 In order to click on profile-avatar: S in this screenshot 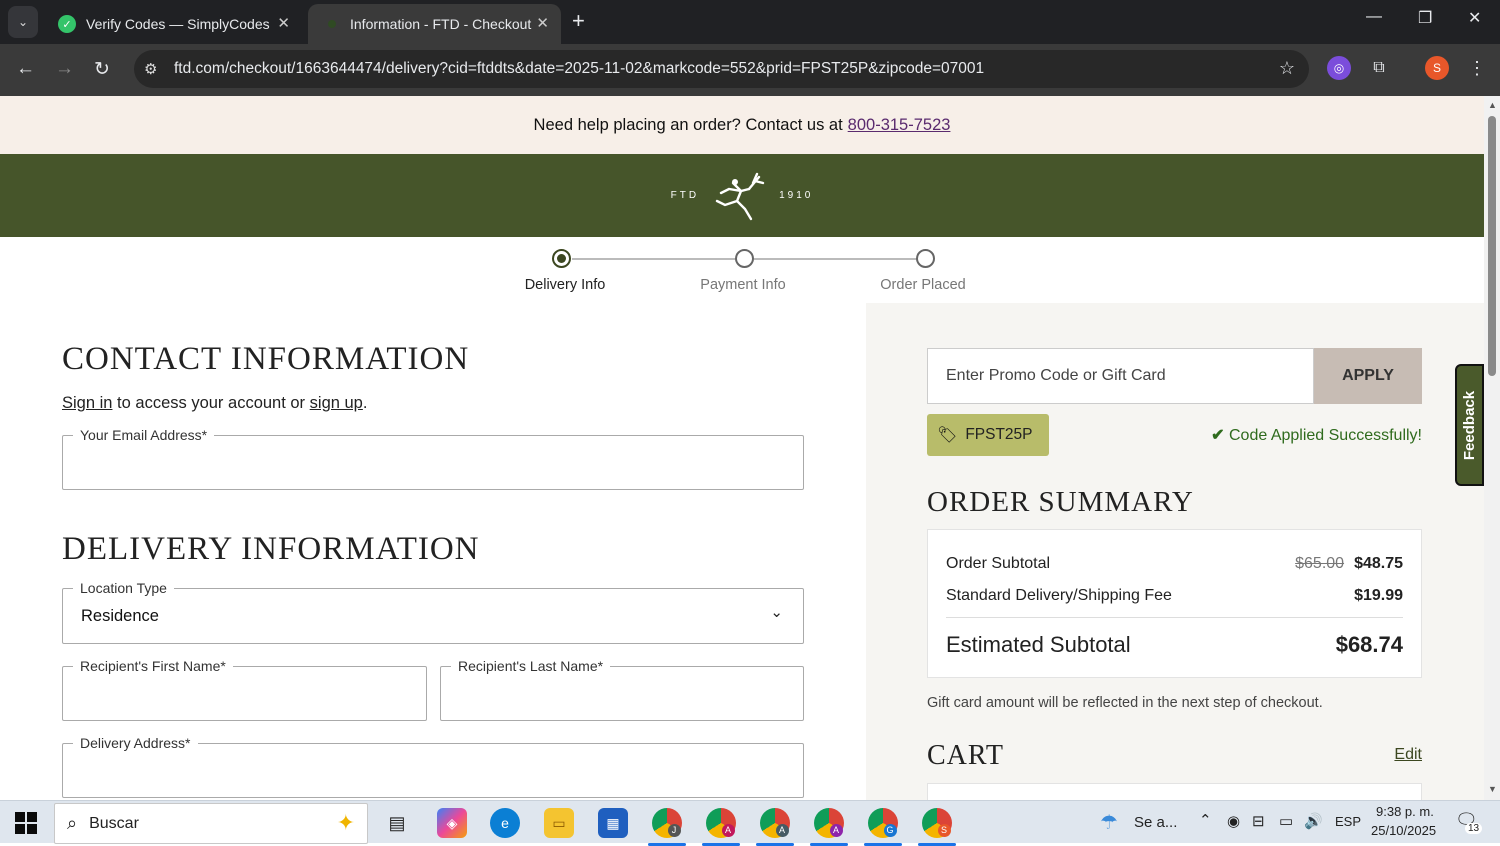, I will do `click(1437, 68)`.